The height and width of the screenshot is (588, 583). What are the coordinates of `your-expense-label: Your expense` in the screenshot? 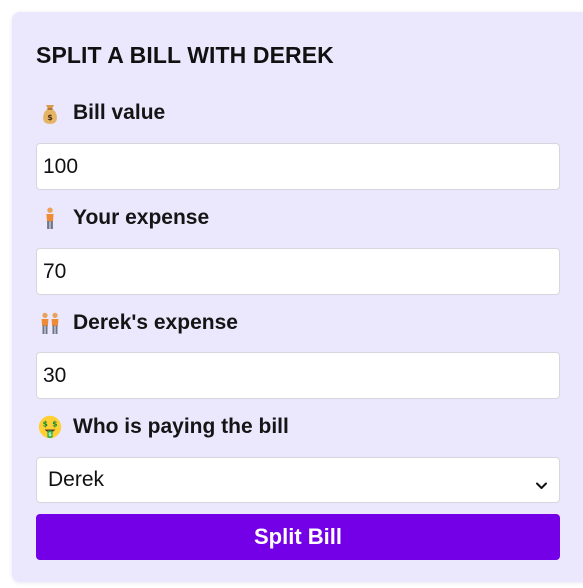 It's located at (141, 217).